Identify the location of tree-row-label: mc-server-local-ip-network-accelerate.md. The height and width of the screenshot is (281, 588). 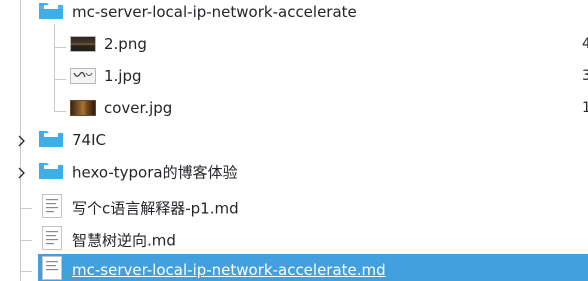
(229, 270).